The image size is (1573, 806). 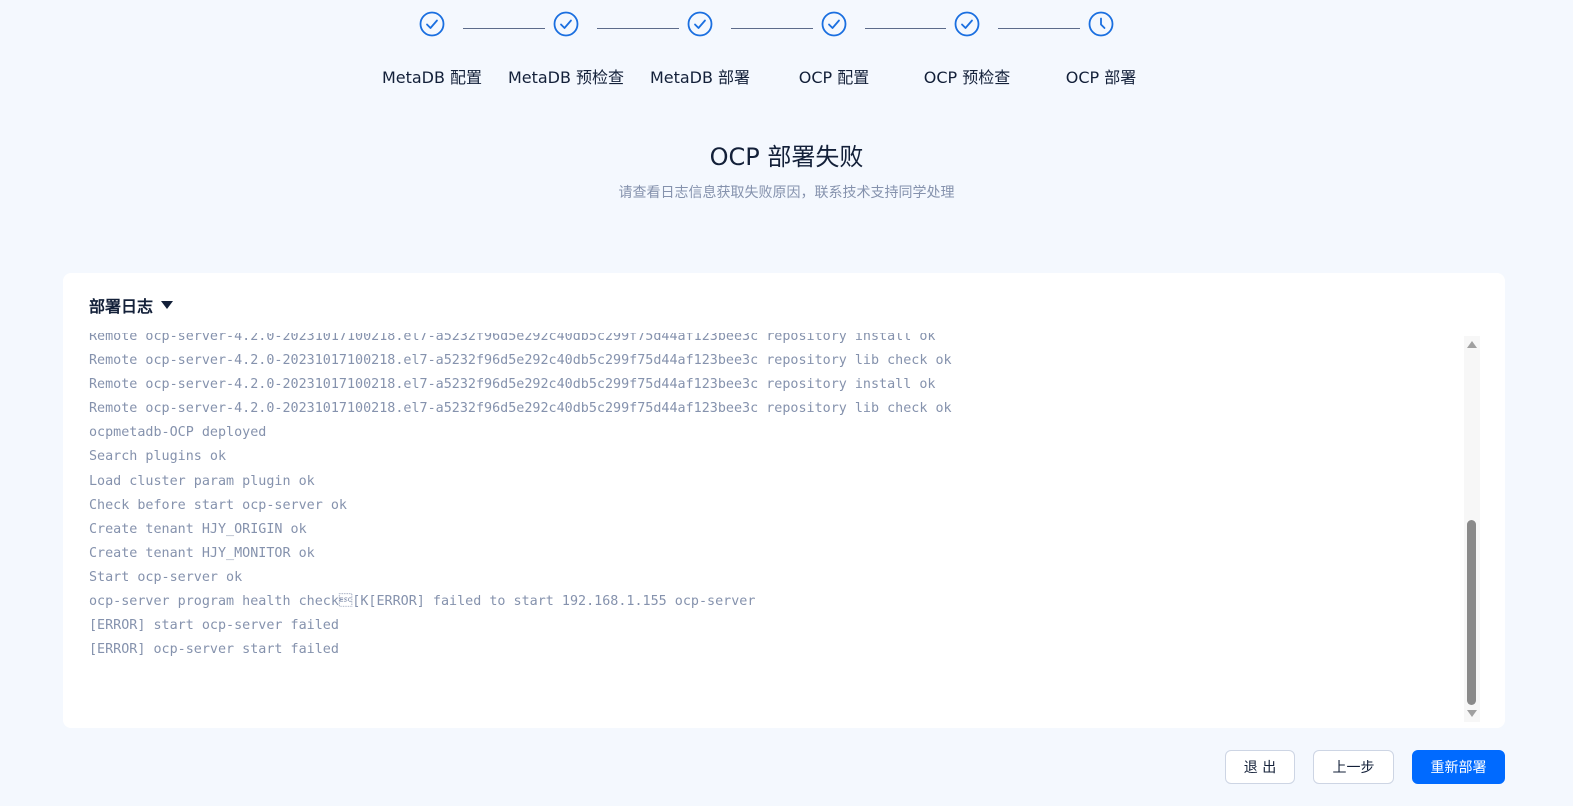 I want to click on redeploy-button: 重新部署, so click(x=1458, y=767).